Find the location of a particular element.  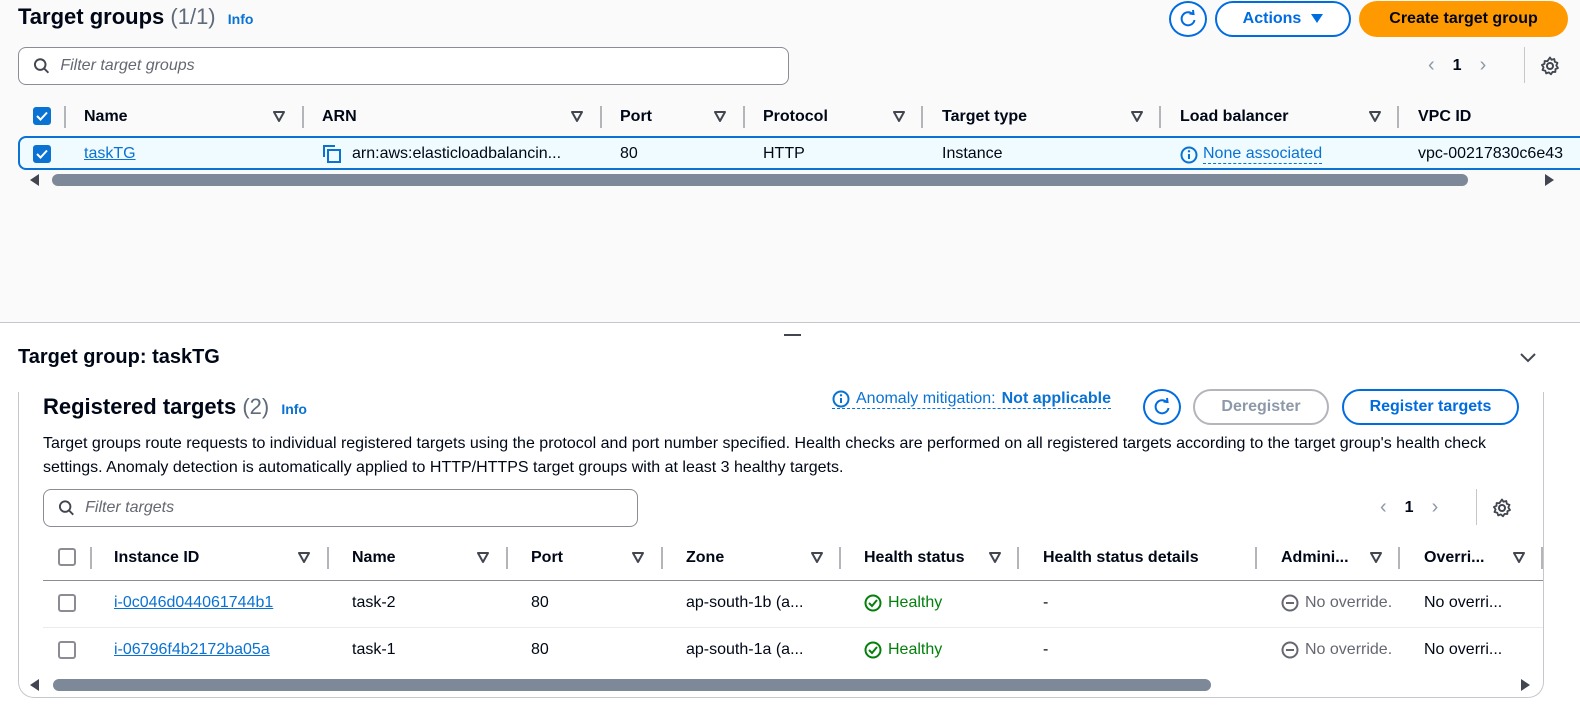

column-header-instance-id: Instance ID is located at coordinates (156, 558).